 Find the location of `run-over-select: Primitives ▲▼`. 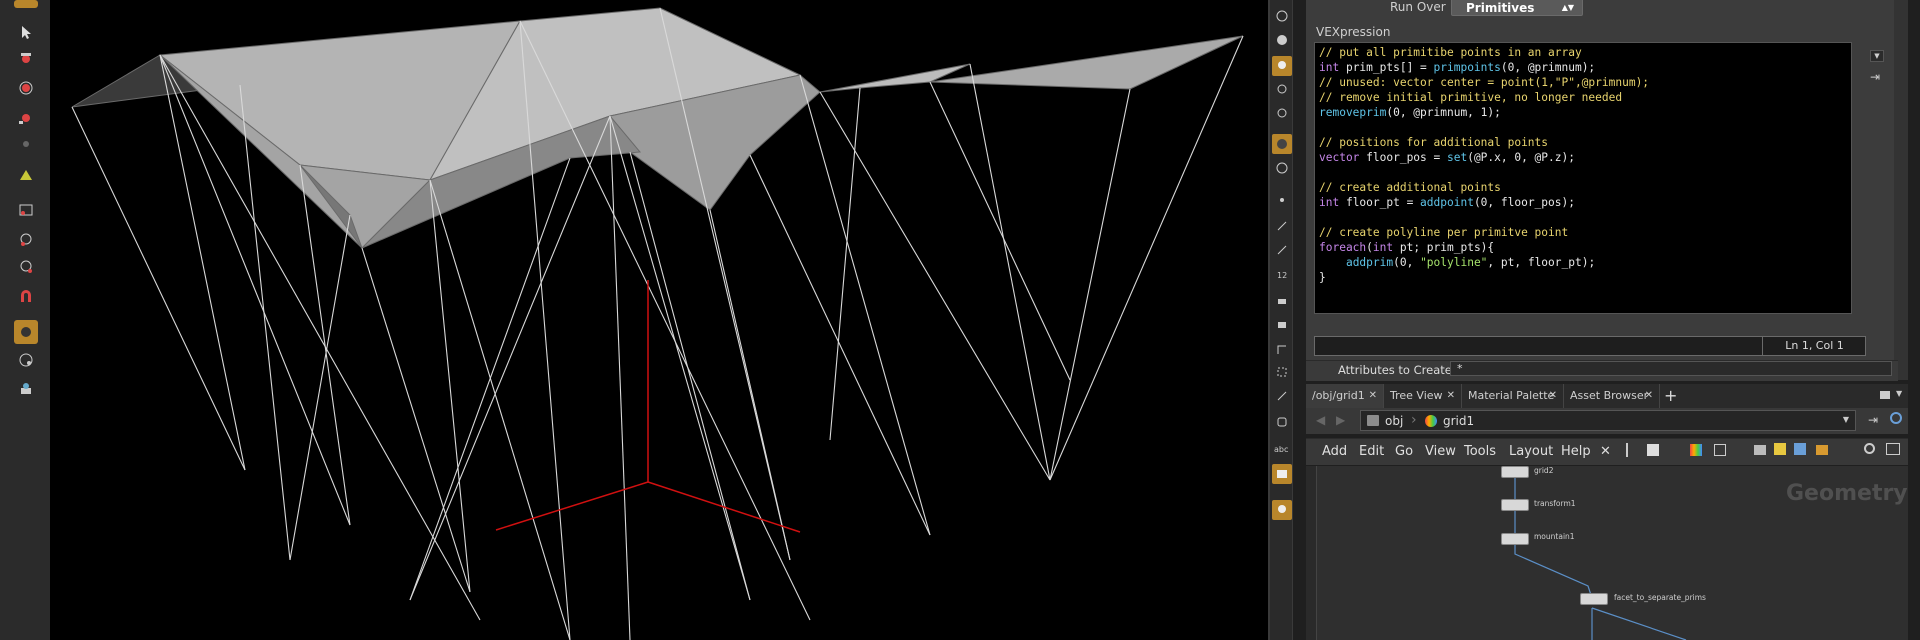

run-over-select: Primitives ▲▼ is located at coordinates (1517, 8).